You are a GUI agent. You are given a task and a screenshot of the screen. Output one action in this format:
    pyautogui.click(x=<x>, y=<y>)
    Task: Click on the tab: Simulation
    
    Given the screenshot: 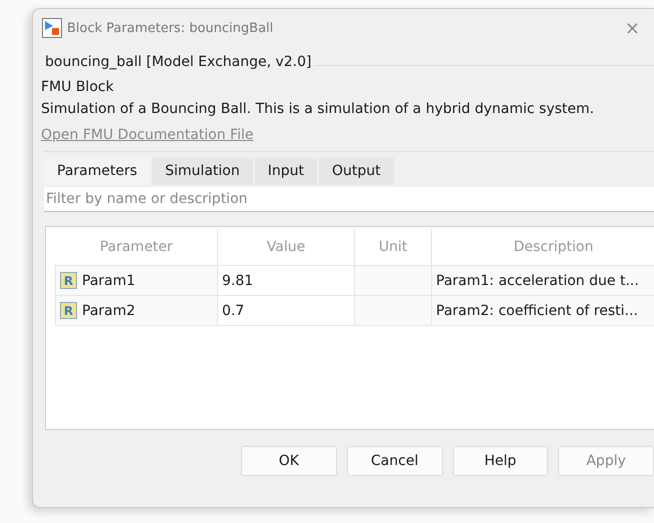 What is the action you would take?
    pyautogui.click(x=202, y=171)
    